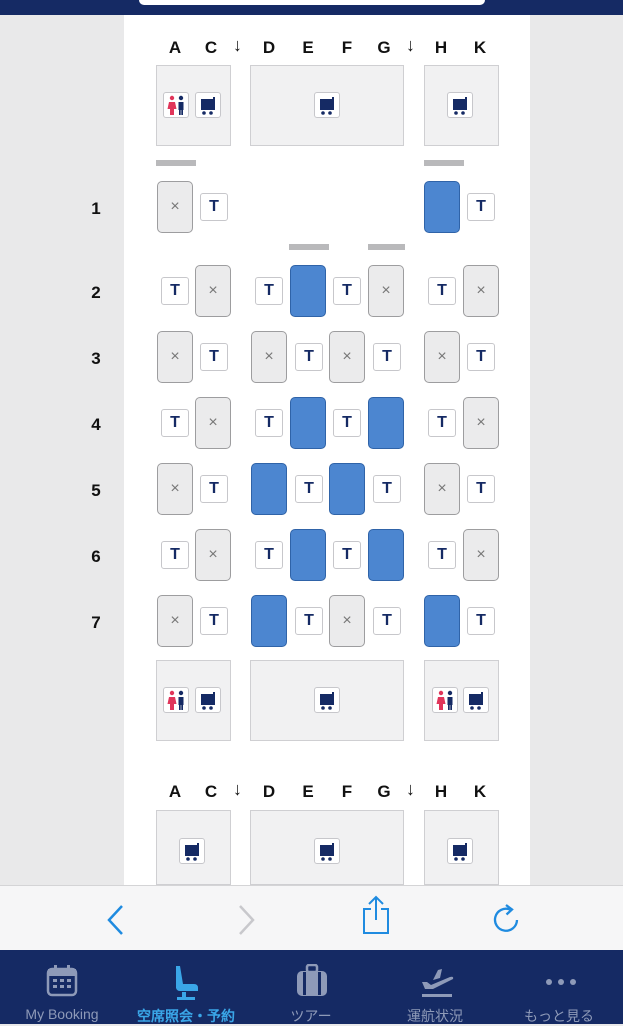 The image size is (623, 1026). Describe the element at coordinates (311, 918) in the screenshot. I see `browser-toolbar` at that location.